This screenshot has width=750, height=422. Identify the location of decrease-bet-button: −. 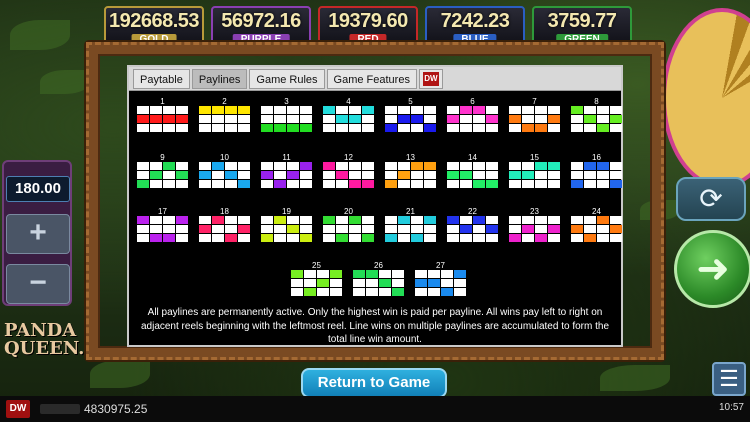
(38, 284).